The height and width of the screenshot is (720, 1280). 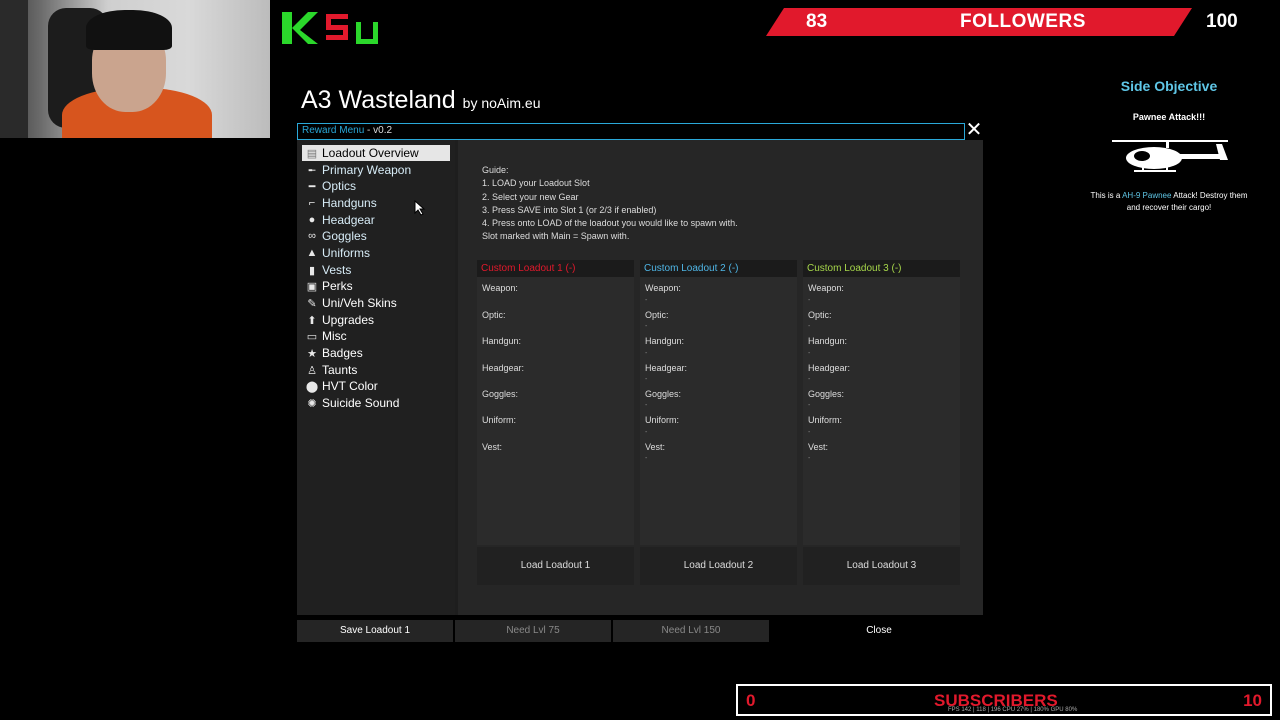 What do you see at coordinates (646, 405) in the screenshot?
I see `loadout-2-goggles-value: -` at bounding box center [646, 405].